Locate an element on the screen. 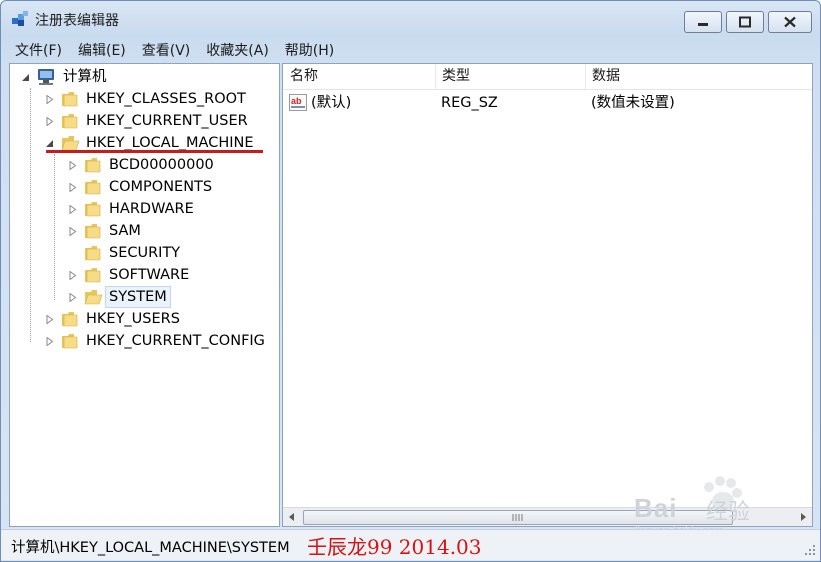 The image size is (821, 562). title-bar: 注册表编辑器 is located at coordinates (410, 18).